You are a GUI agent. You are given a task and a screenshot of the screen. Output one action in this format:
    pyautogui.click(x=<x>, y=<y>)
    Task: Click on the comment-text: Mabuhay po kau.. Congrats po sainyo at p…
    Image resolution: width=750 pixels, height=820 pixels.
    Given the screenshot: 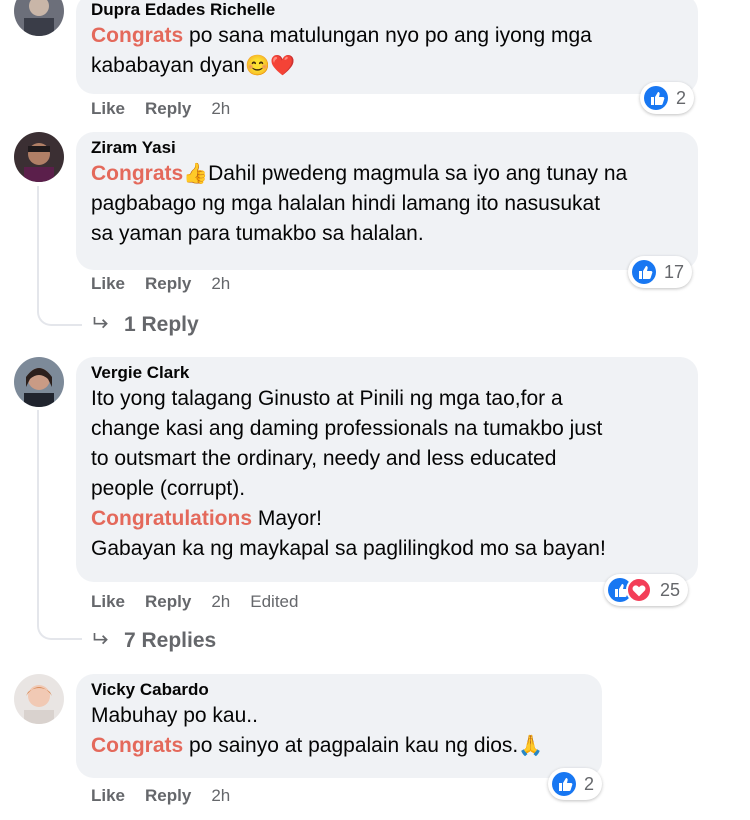 What is the action you would take?
    pyautogui.click(x=317, y=730)
    